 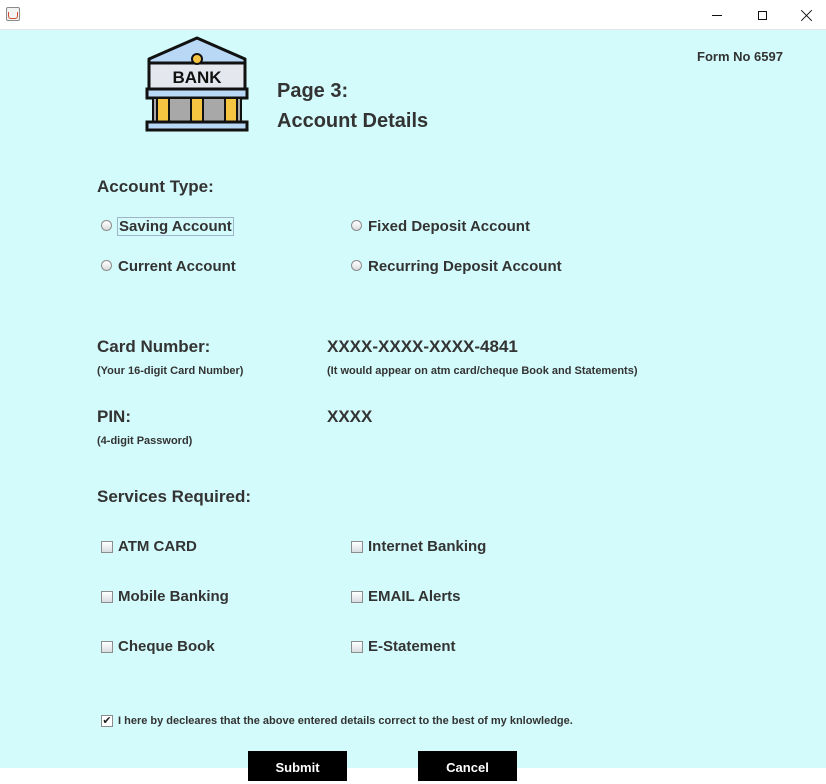 What do you see at coordinates (413, 15) in the screenshot?
I see `title-bar` at bounding box center [413, 15].